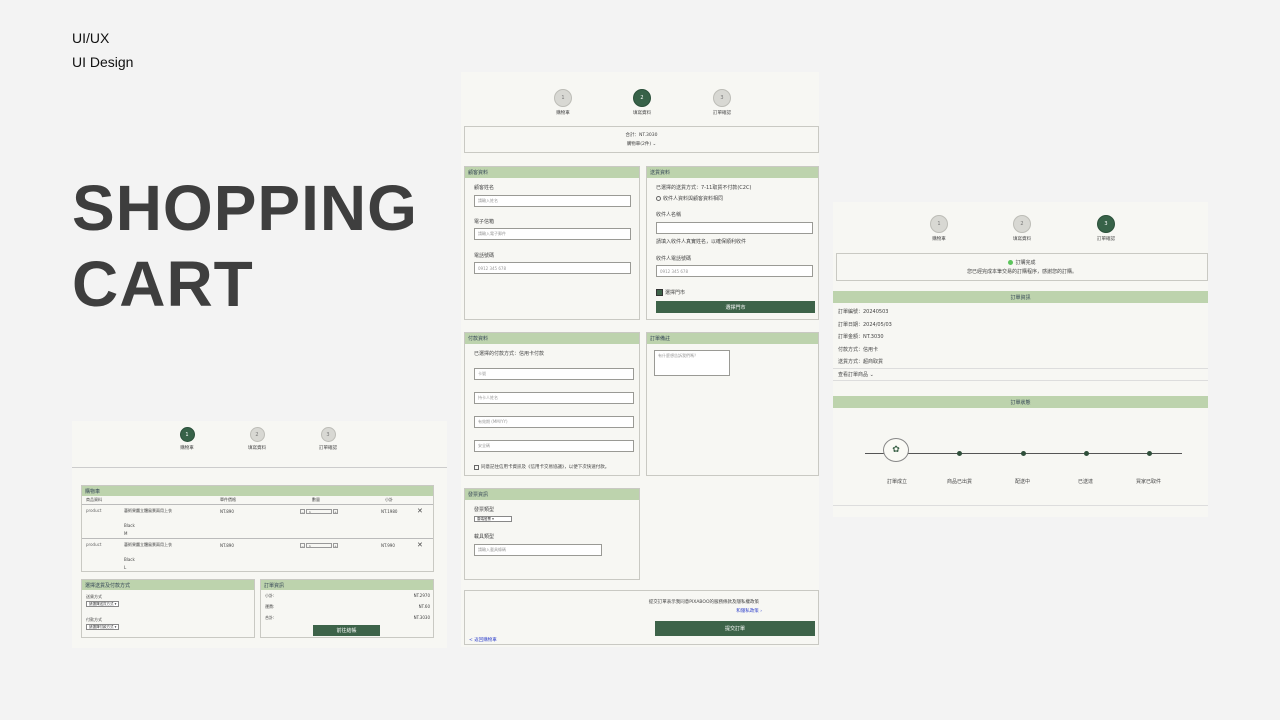 The width and height of the screenshot is (1280, 720). What do you see at coordinates (389, 511) in the screenshot?
I see `row-subtotal: NT.1980` at bounding box center [389, 511].